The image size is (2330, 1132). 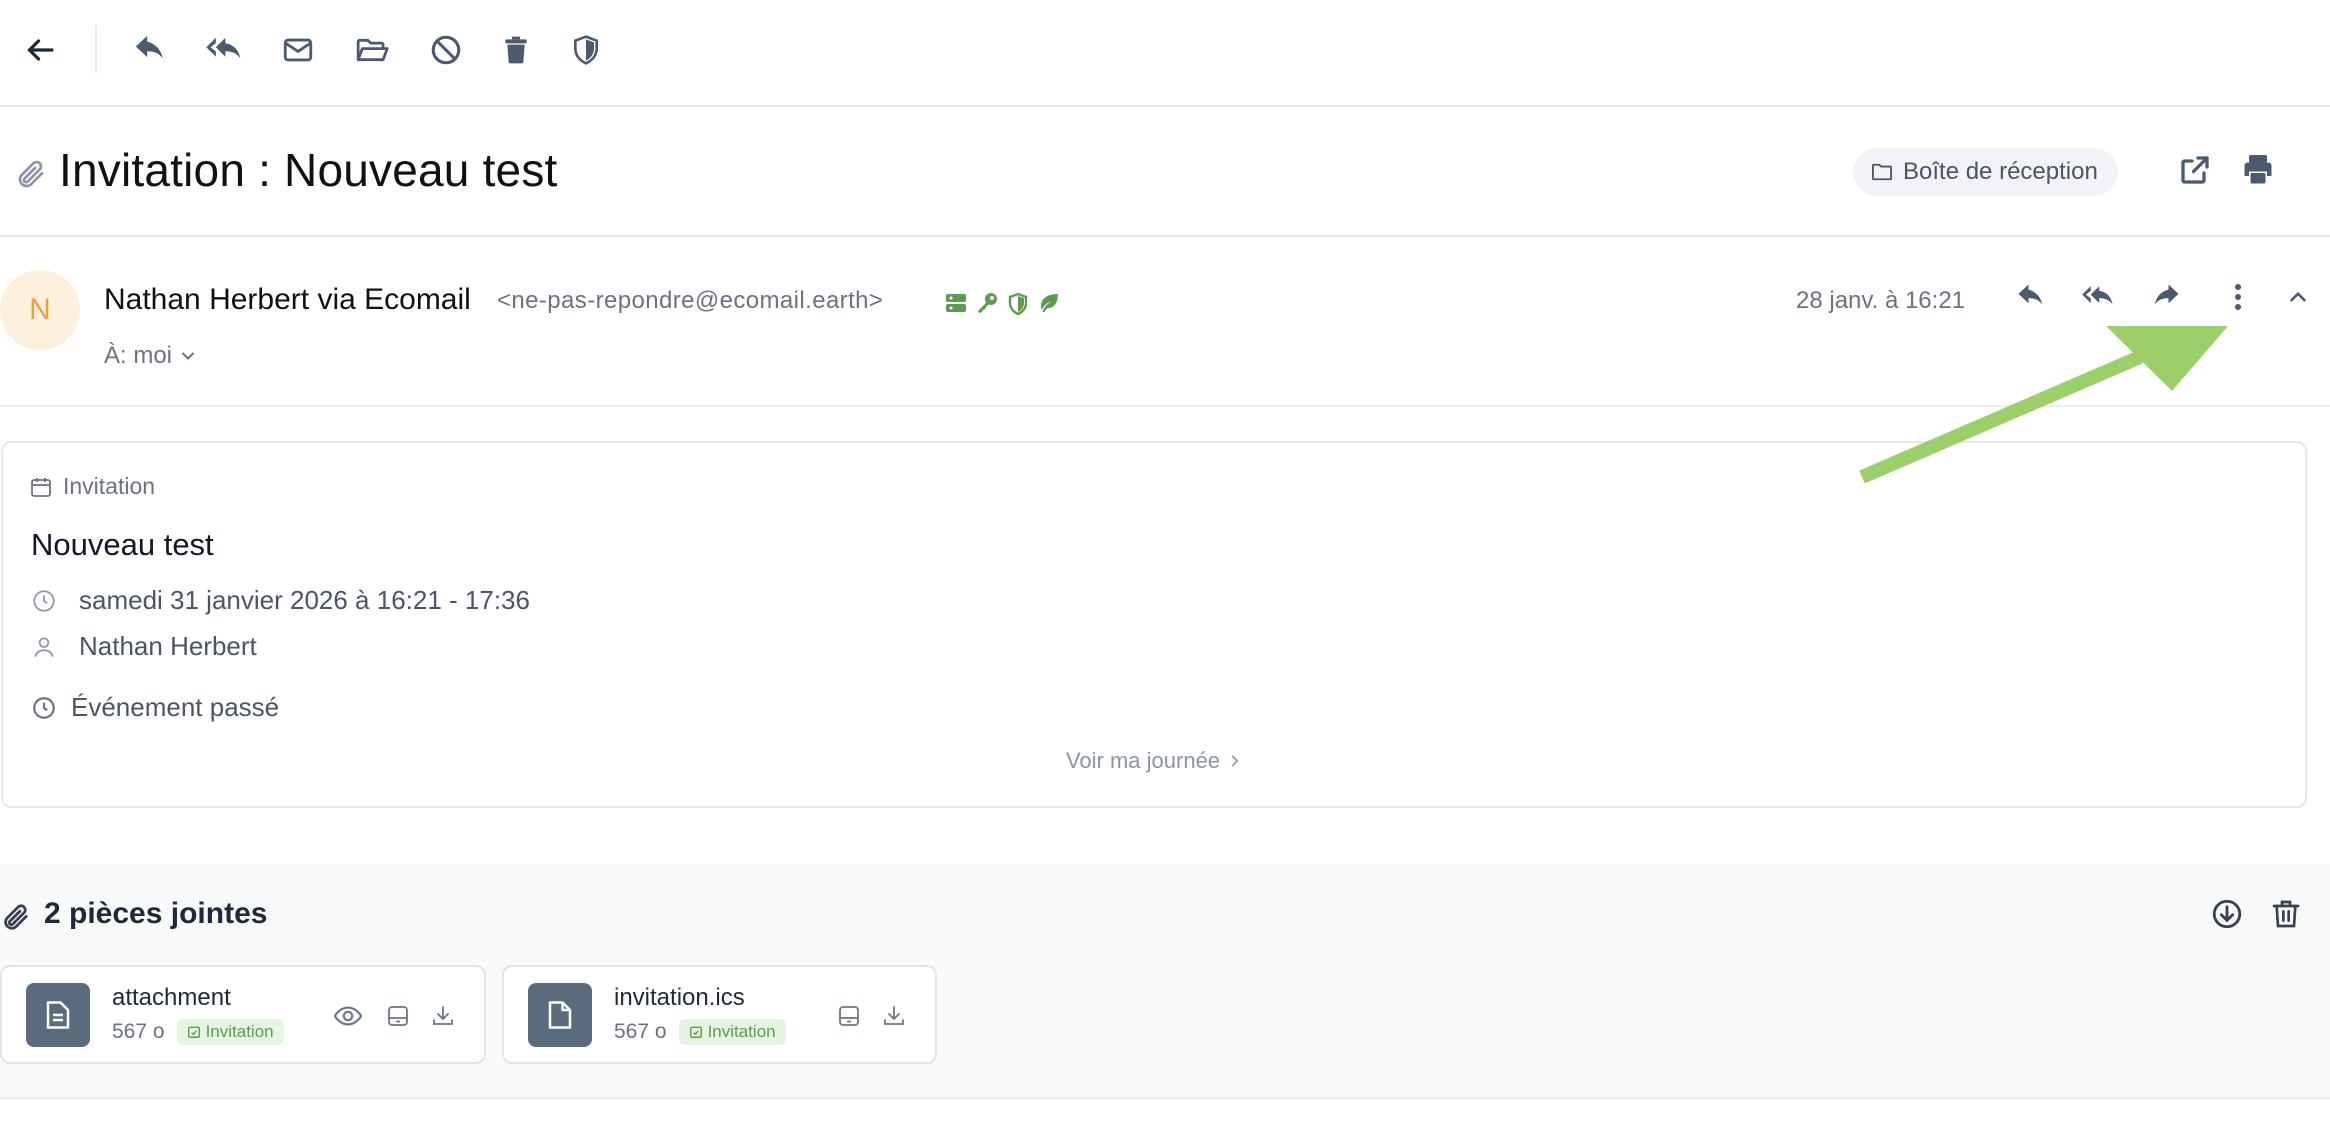 I want to click on back-arrow-icon, so click(x=40, y=50).